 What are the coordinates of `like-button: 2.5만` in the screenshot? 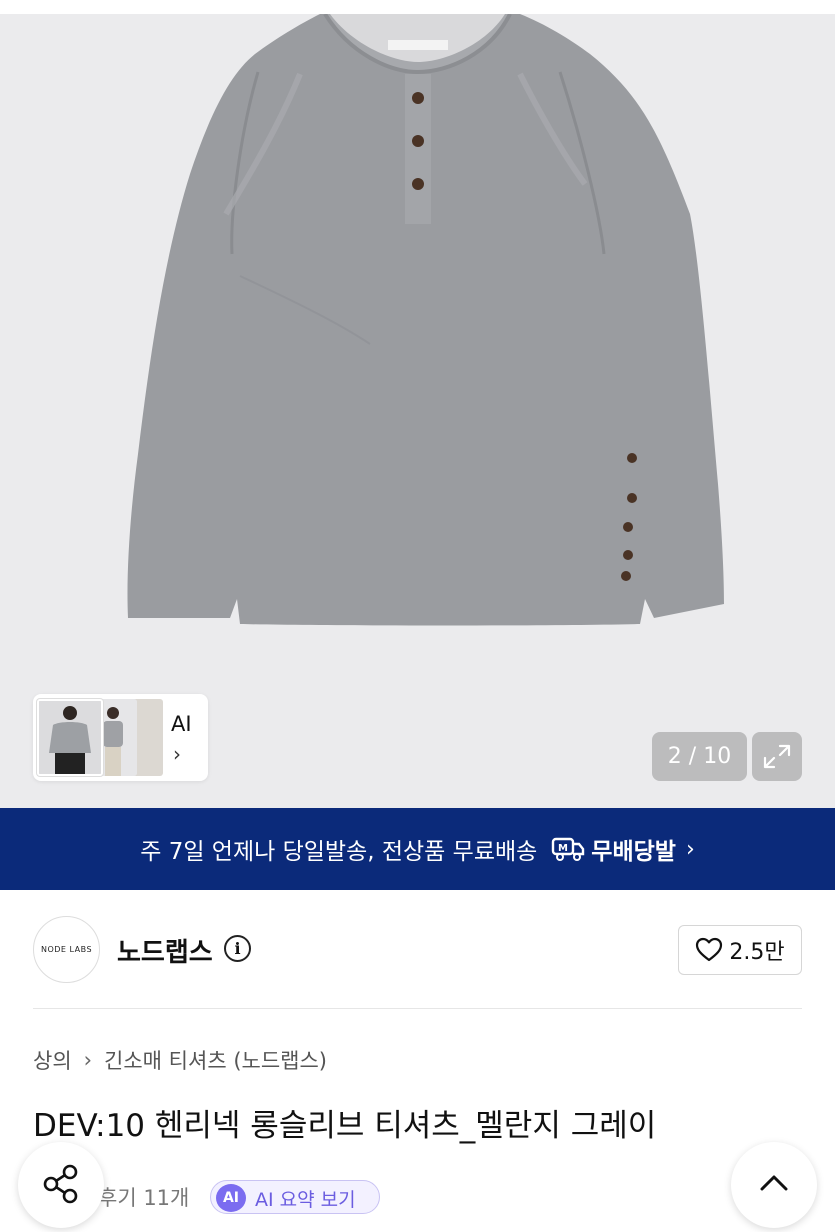 It's located at (740, 950).